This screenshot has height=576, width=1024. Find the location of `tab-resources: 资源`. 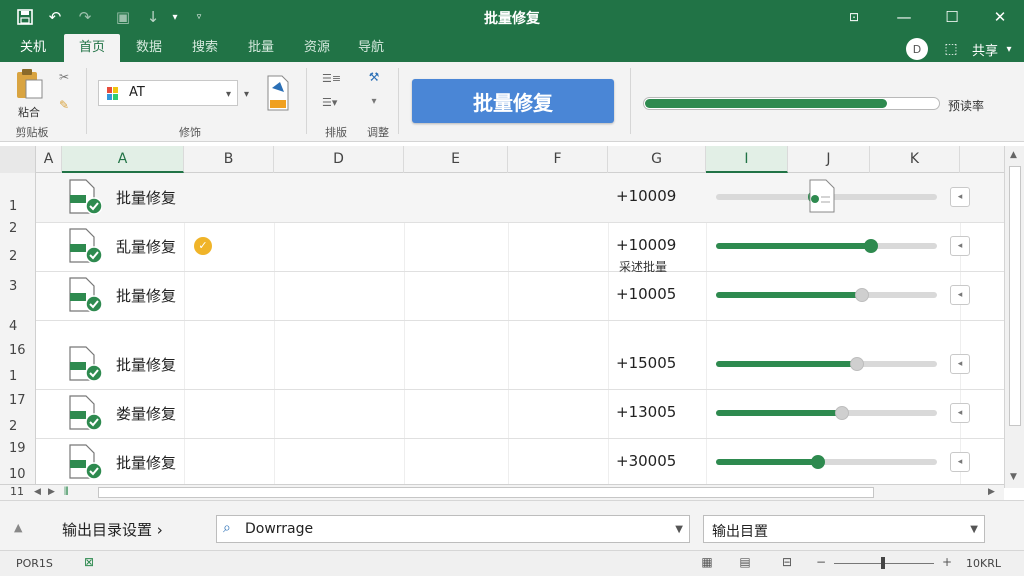

tab-resources: 资源 is located at coordinates (317, 48).